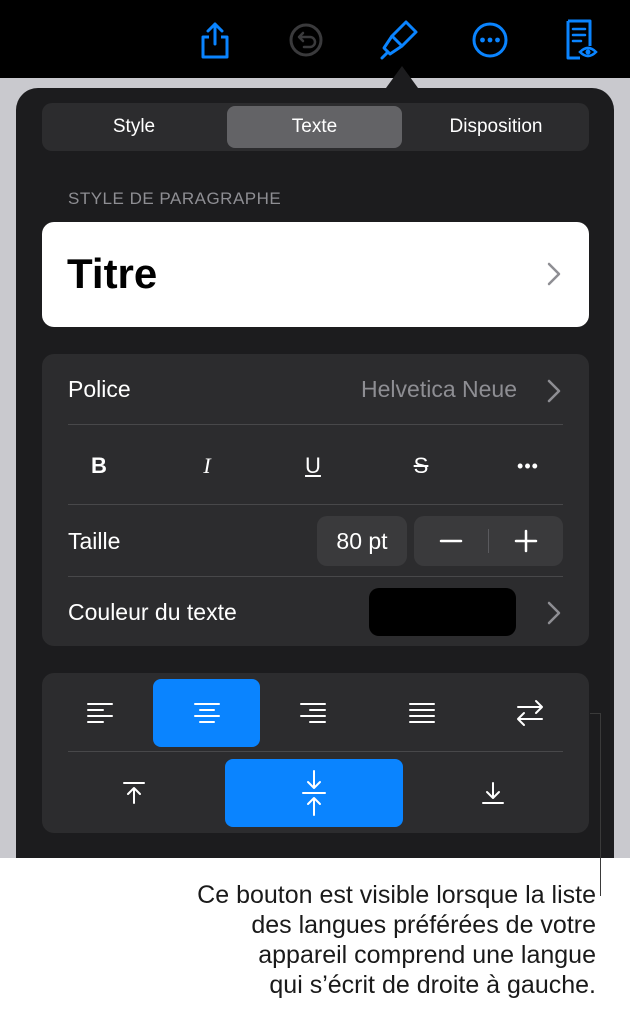 This screenshot has width=630, height=1029. I want to click on more-text-options-button: •••, so click(528, 466).